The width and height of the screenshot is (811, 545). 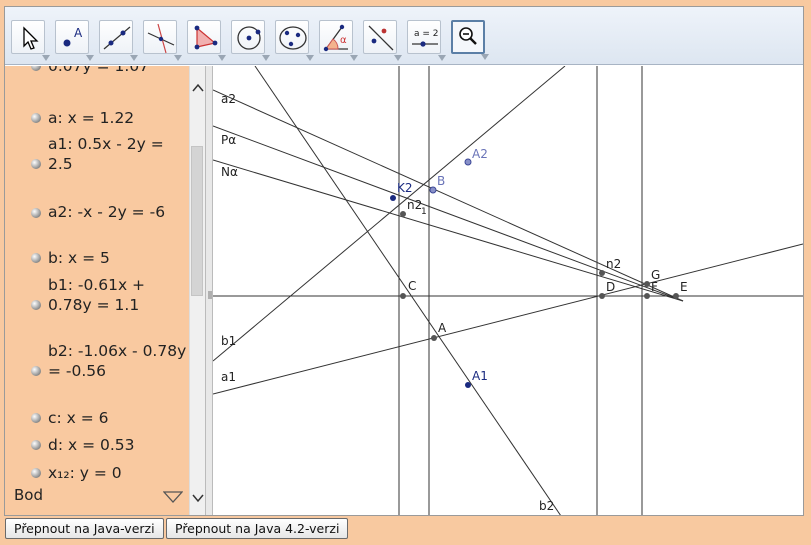 I want to click on point-icon: A, so click(x=73, y=36).